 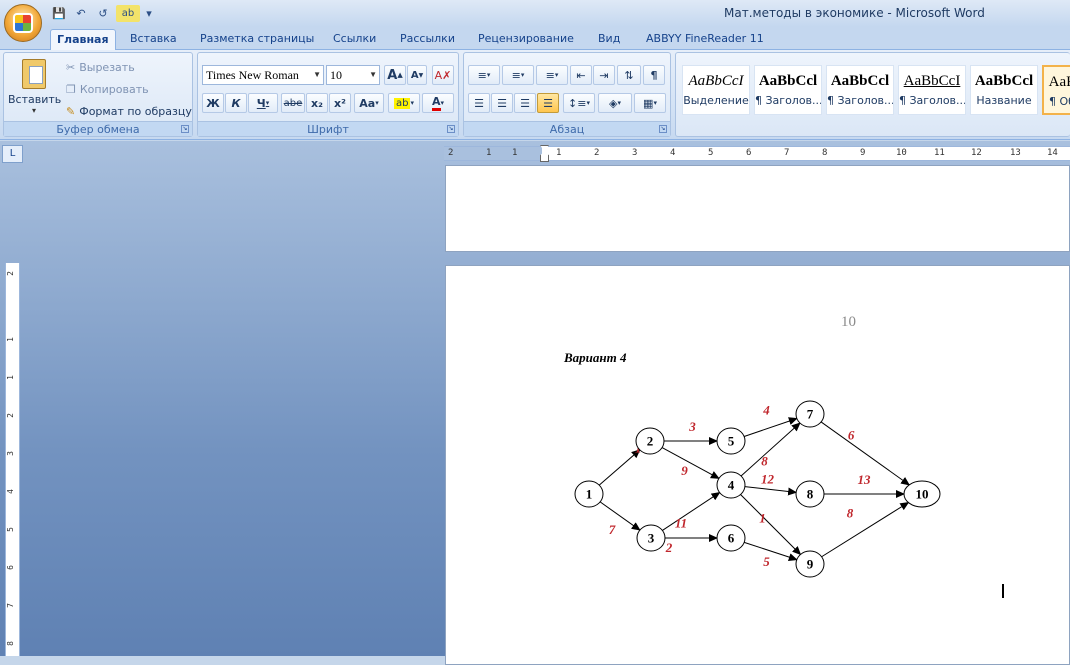 I want to click on highlight-button: ab ▾, so click(x=404, y=103).